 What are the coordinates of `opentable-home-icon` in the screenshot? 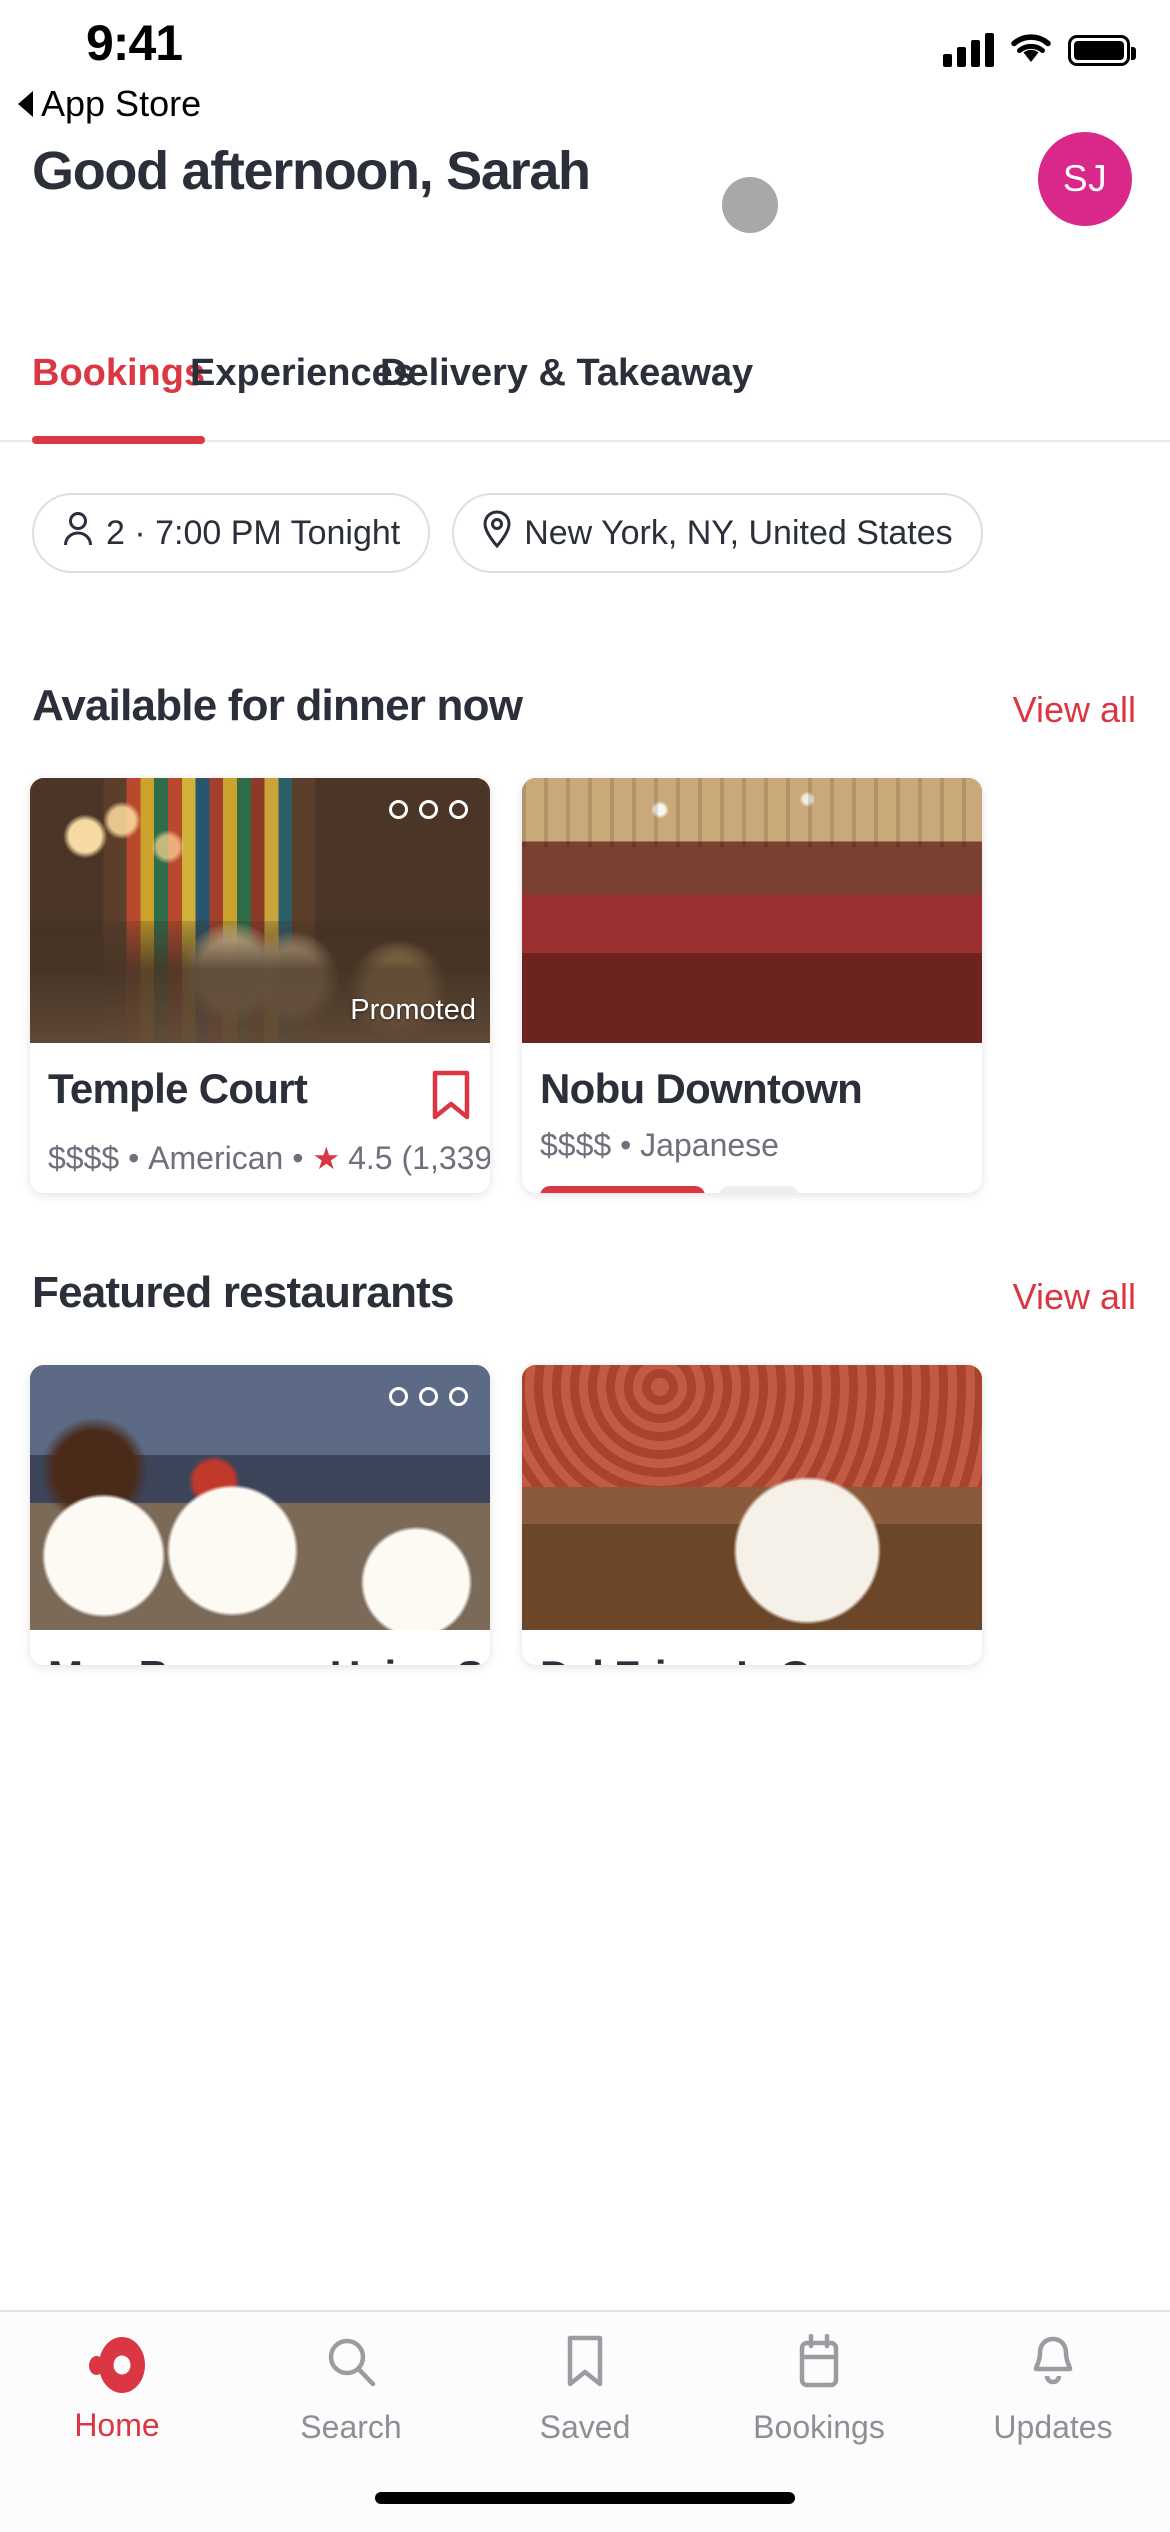 It's located at (117, 2364).